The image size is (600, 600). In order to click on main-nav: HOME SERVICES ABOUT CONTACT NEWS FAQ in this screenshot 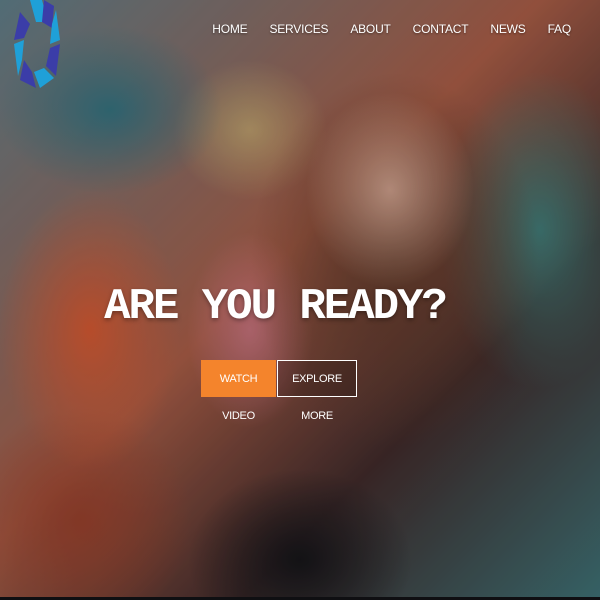, I will do `click(380, 29)`.